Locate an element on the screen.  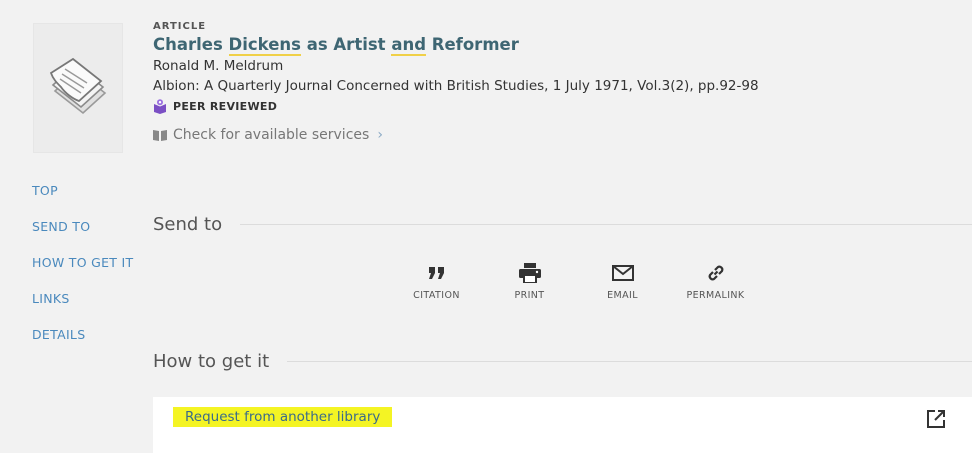
check-services-label: Check for available services is located at coordinates (271, 135).